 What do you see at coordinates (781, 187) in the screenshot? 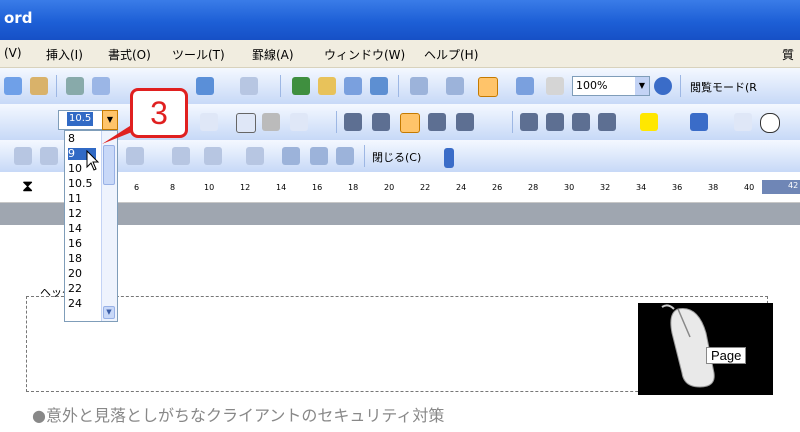
I see `ruler-margin: 42` at bounding box center [781, 187].